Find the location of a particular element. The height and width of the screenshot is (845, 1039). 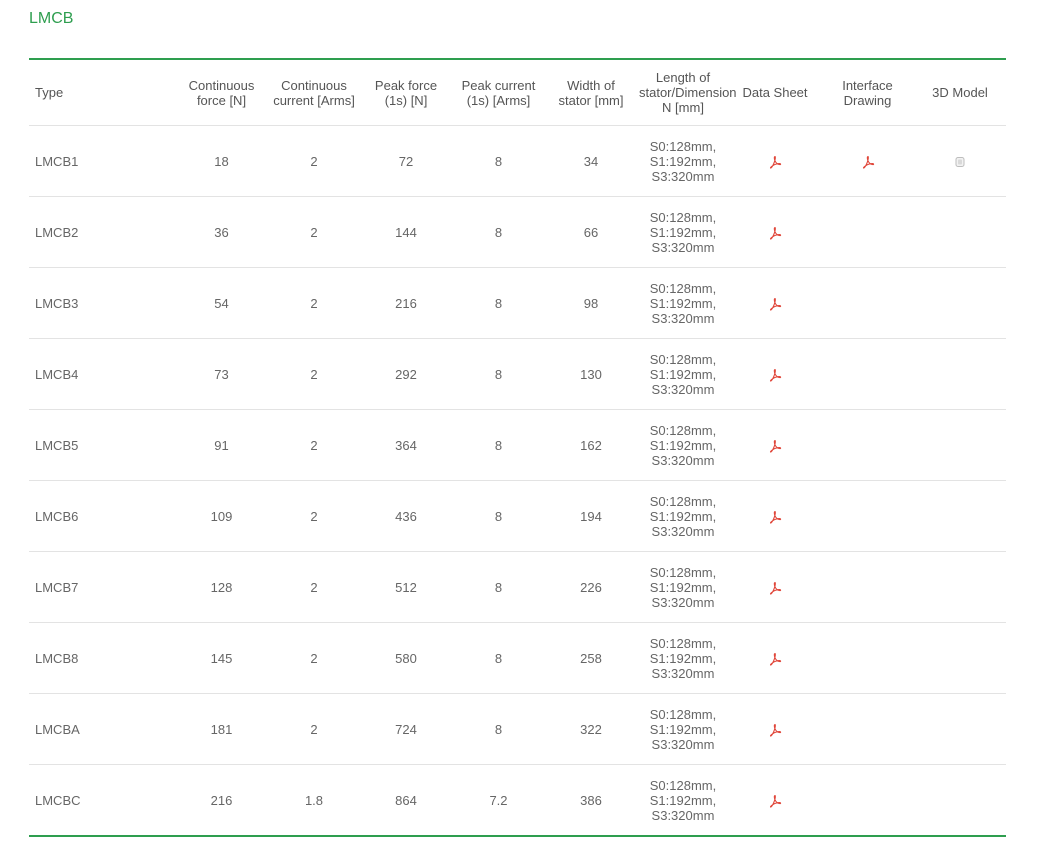

3d-model-icon is located at coordinates (960, 162).